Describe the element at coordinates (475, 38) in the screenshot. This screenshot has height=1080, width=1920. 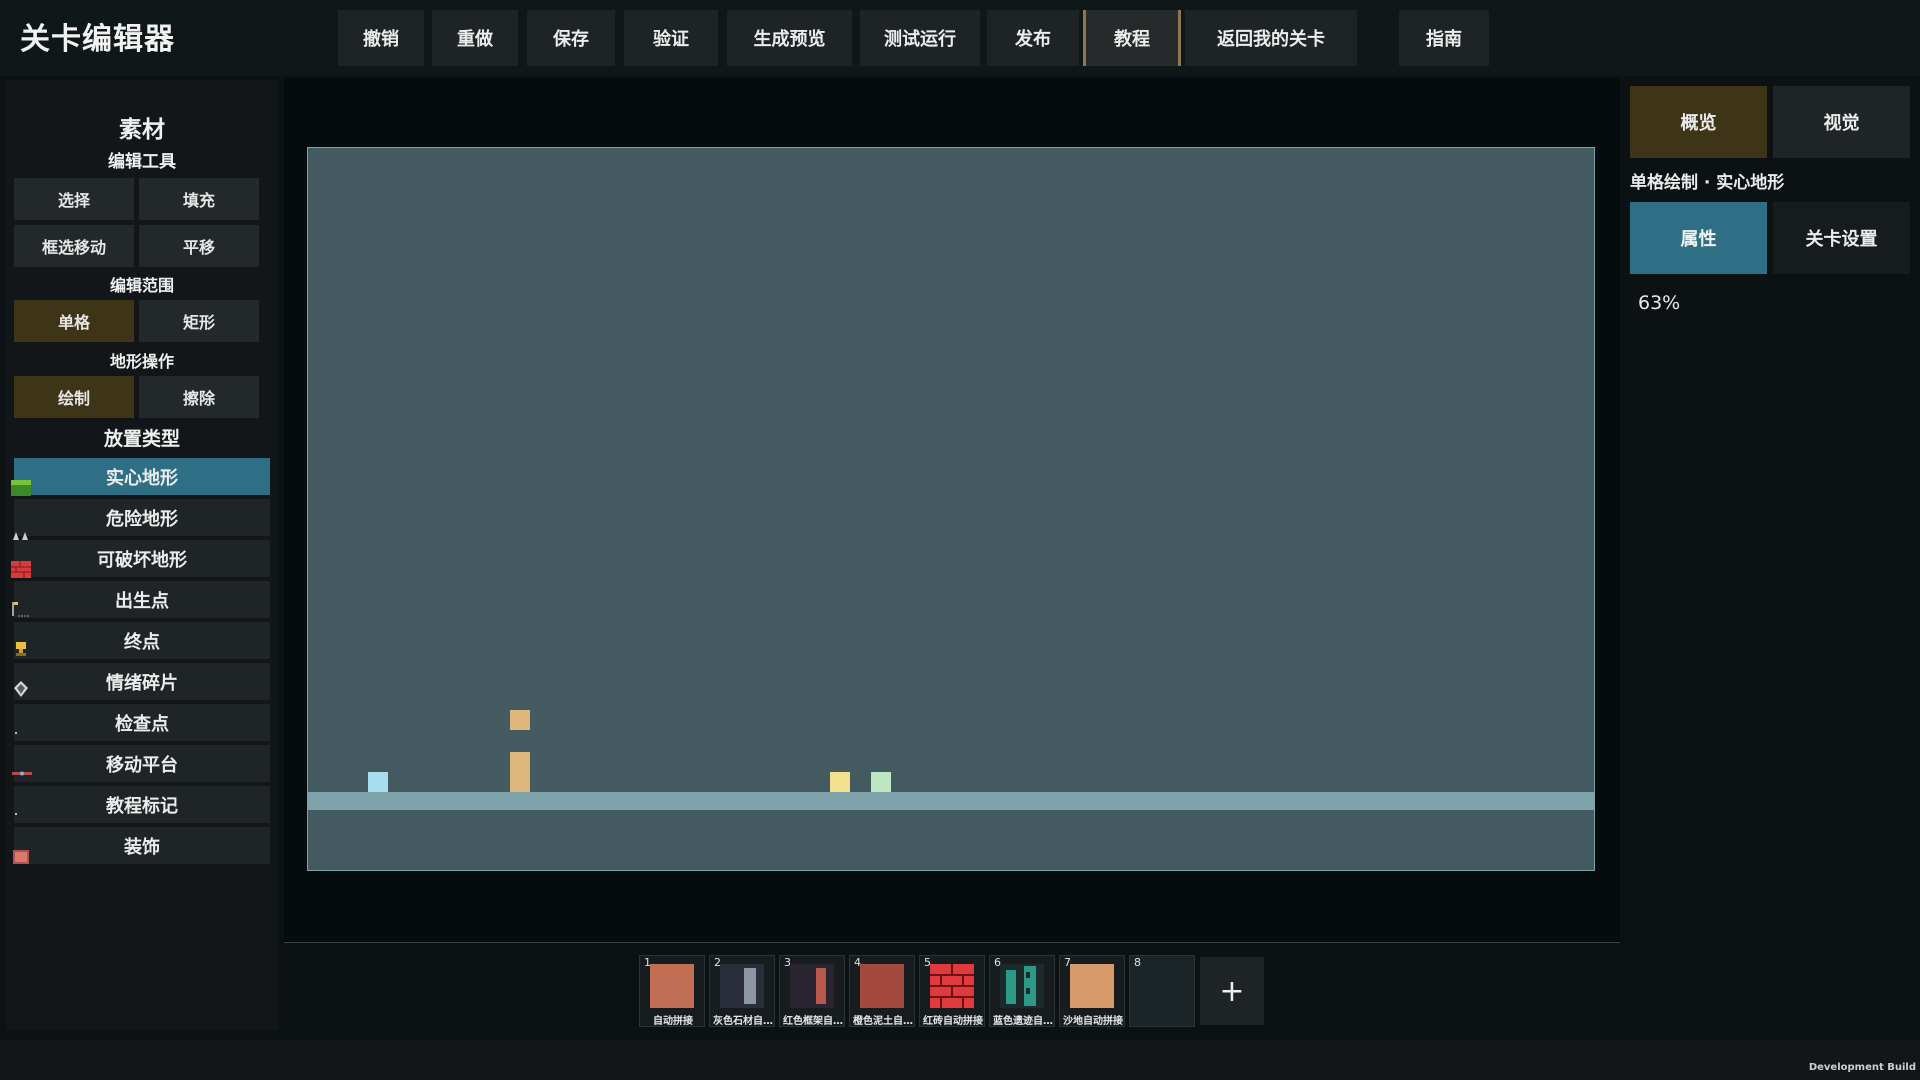
I see `redo-button: 重做` at that location.